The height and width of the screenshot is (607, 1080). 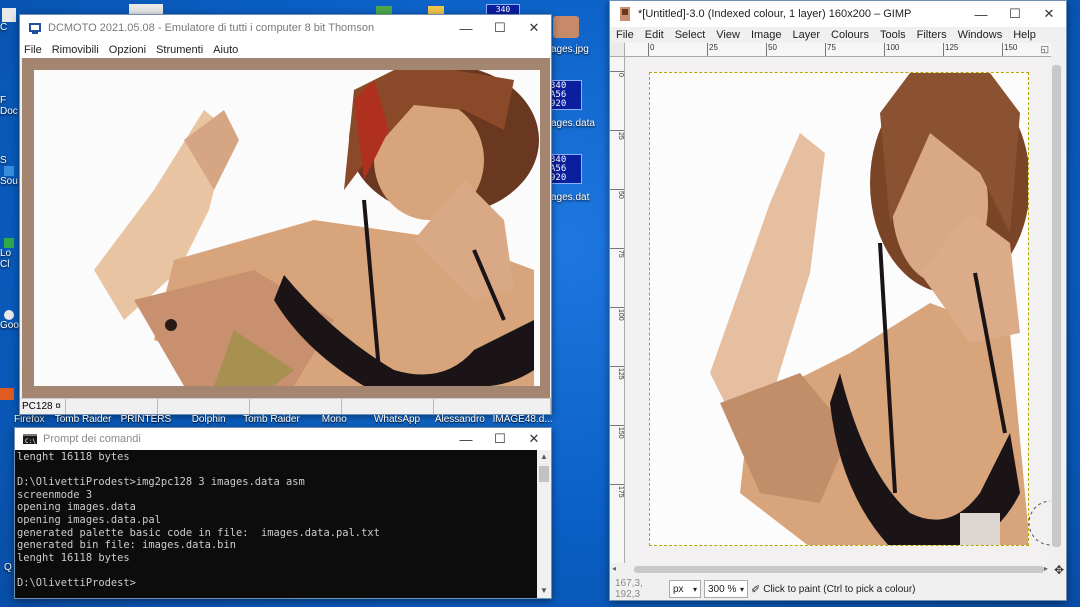 I want to click on scroll-up-arrow: ▲, so click(x=544, y=457).